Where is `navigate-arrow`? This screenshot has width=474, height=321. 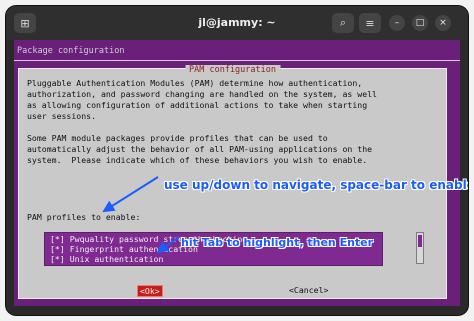
navigate-arrow is located at coordinates (130, 194).